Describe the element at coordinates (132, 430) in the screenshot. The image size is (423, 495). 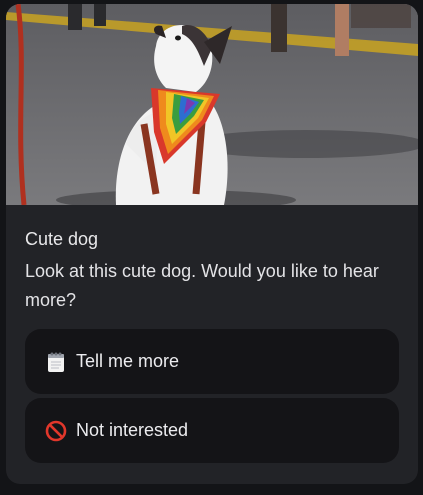
I see `not-interested-label: Not interested` at that location.